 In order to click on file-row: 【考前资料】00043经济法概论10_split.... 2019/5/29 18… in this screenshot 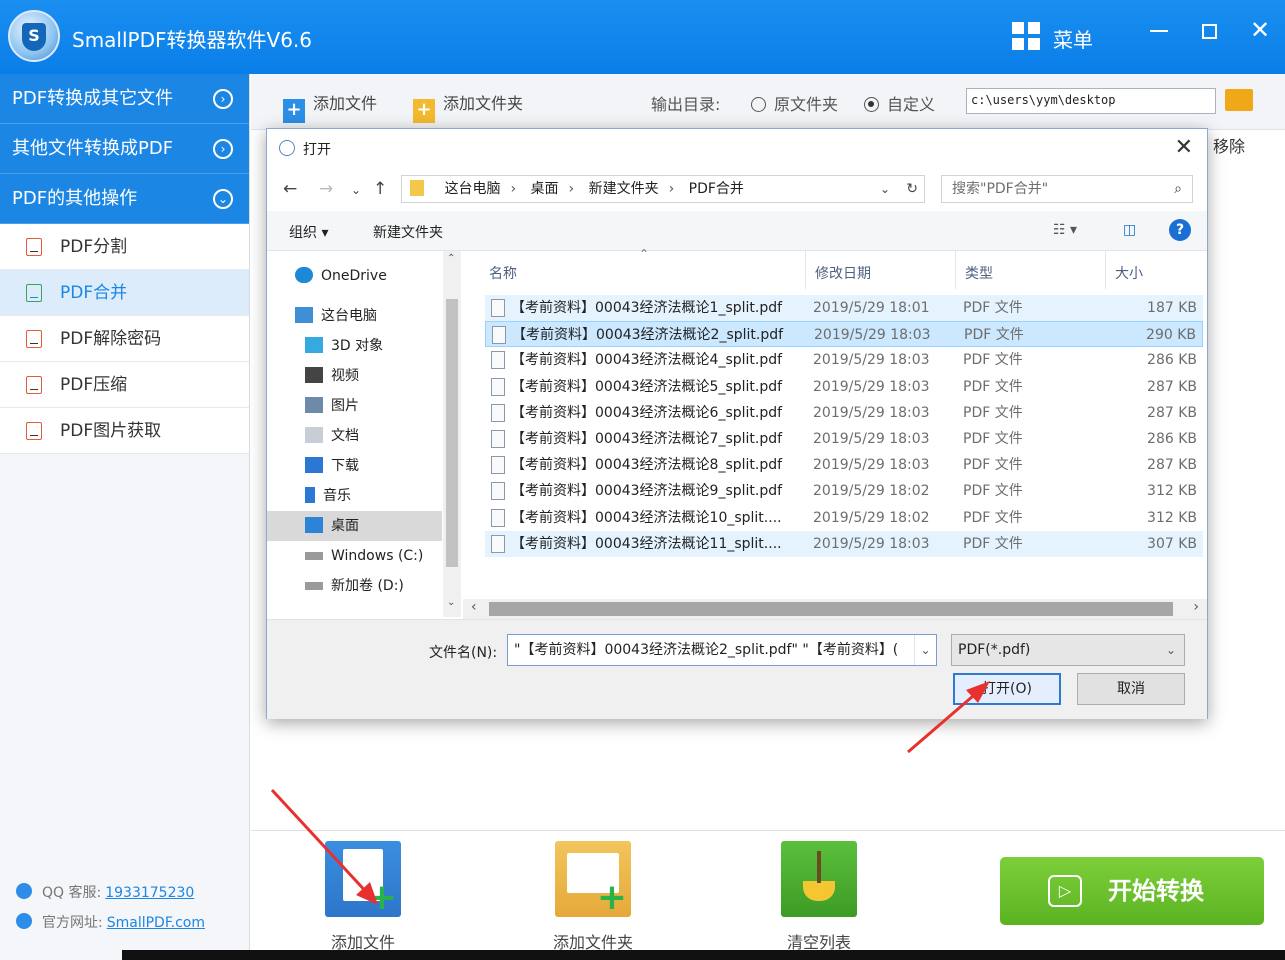, I will do `click(844, 518)`.